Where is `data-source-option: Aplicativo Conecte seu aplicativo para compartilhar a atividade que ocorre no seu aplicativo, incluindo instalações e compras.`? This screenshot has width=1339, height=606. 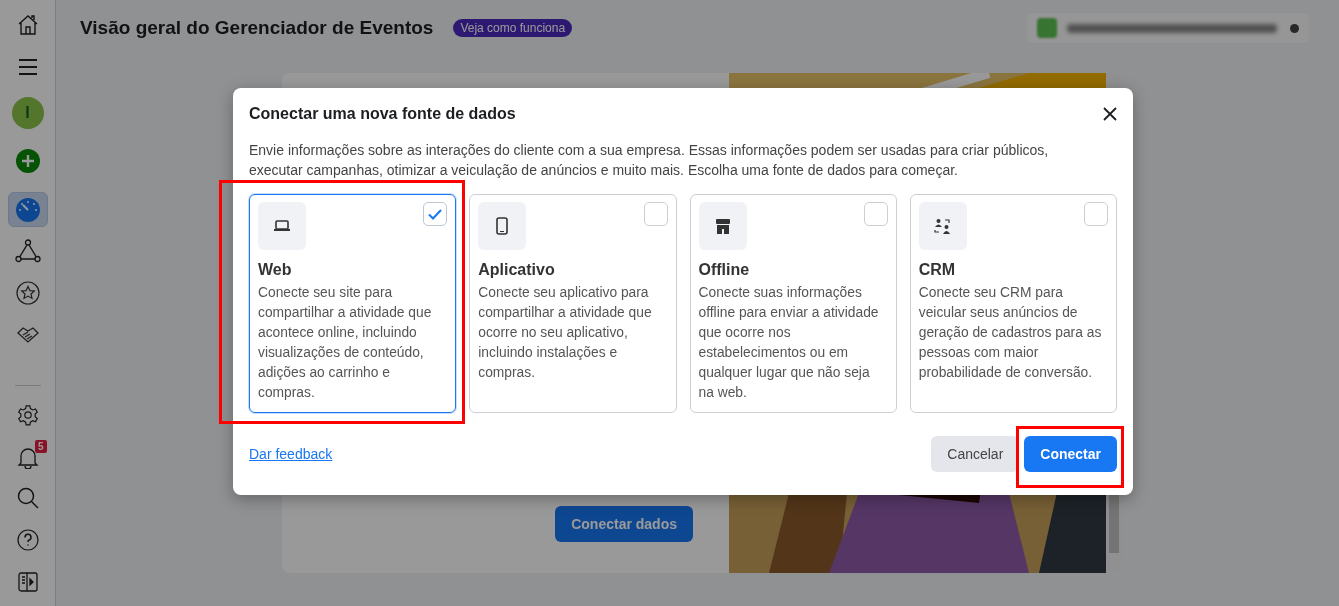 data-source-option: Aplicativo Conecte seu aplicativo para compartilhar a atividade que ocorre no seu aplicativo, incluindo instalações e compras. is located at coordinates (573, 303).